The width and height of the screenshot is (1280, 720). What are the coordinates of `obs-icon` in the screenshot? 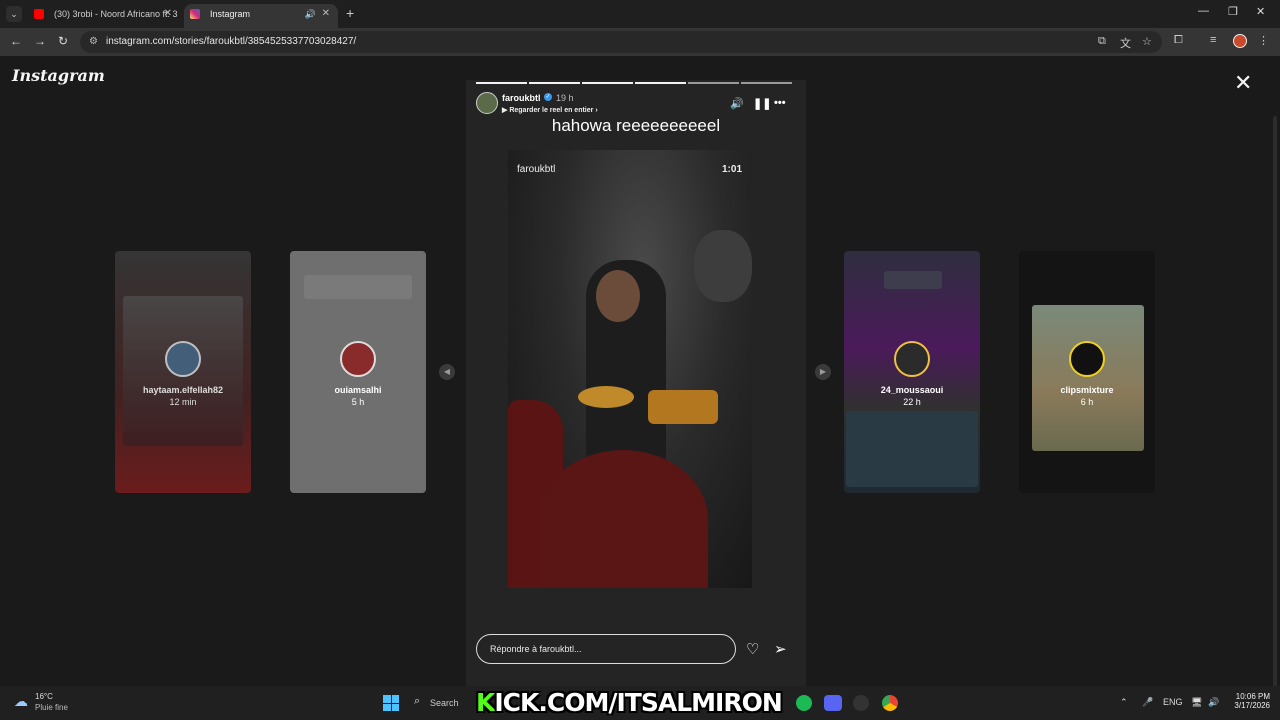 It's located at (861, 703).